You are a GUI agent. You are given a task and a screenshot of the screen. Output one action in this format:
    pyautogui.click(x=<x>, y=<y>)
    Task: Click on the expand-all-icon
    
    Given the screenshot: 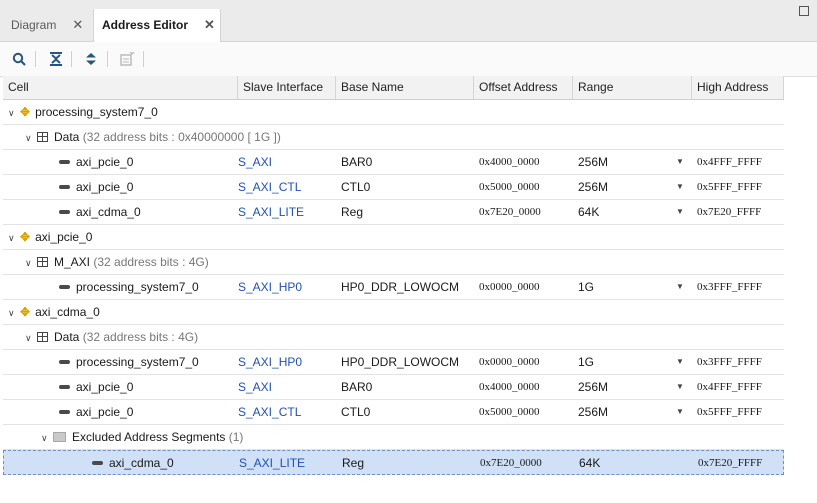 What is the action you would take?
    pyautogui.click(x=91, y=59)
    